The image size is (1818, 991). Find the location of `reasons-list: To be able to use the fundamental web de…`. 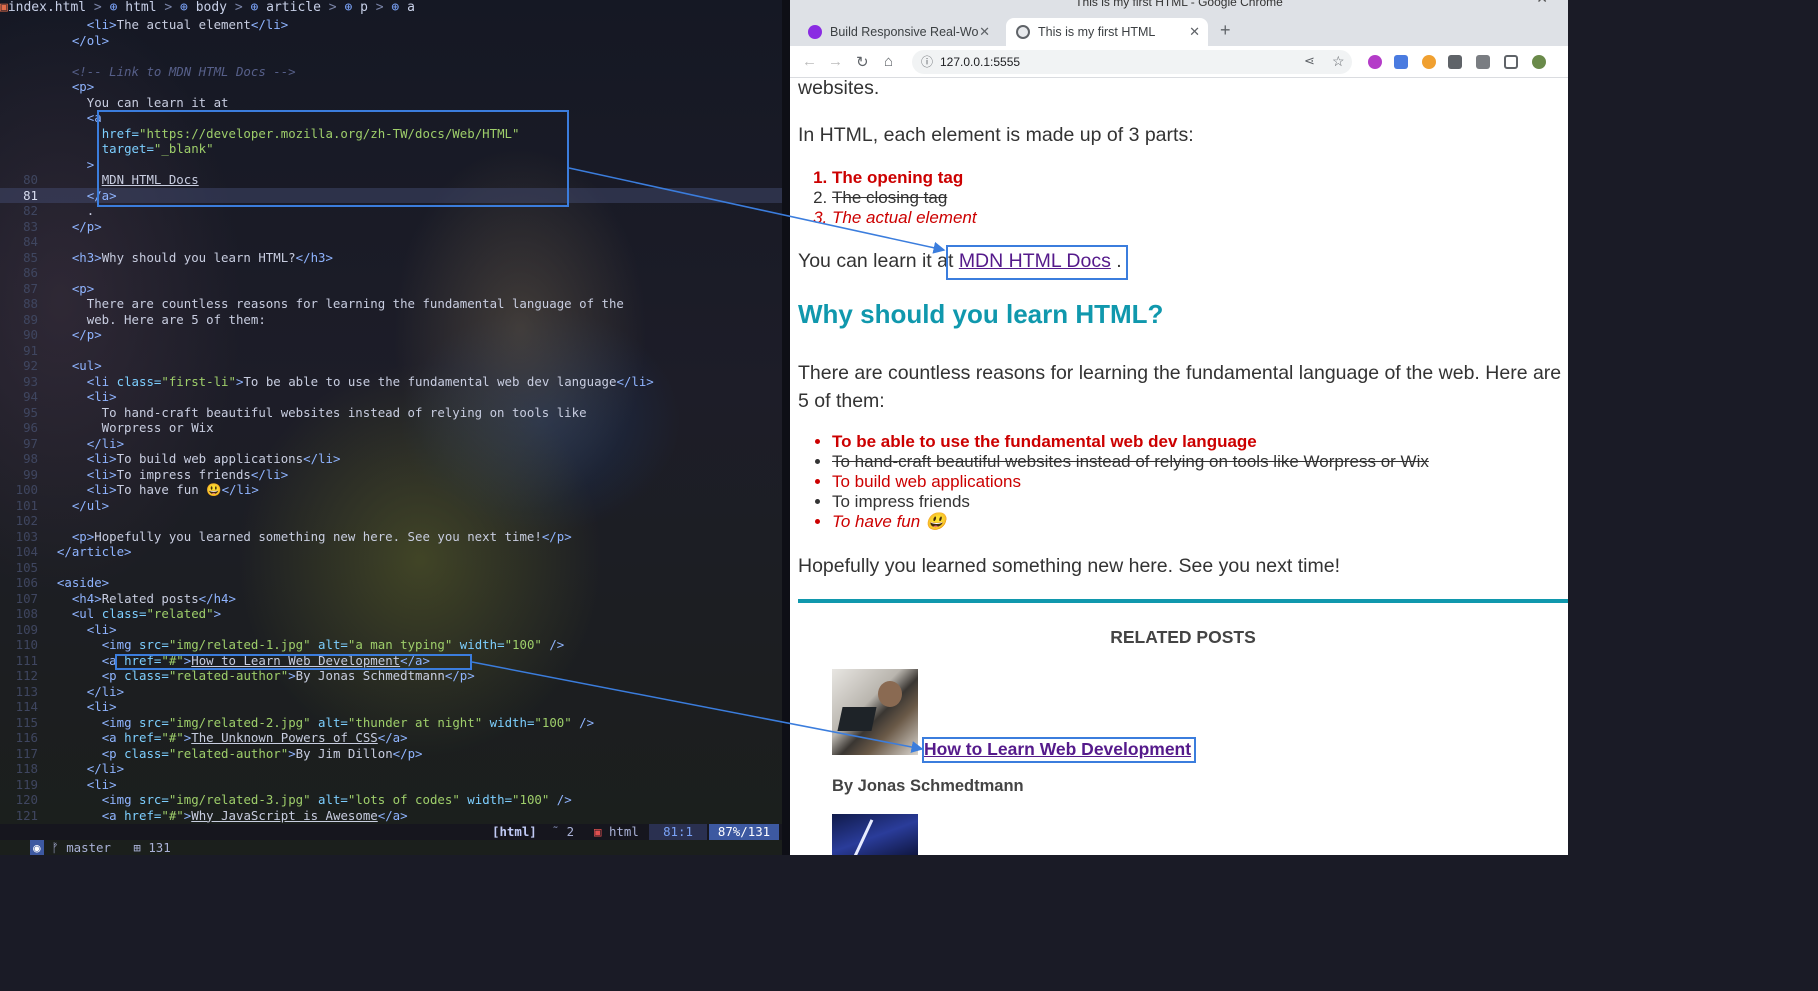

reasons-list: To be able to use the fundamental web de… is located at coordinates (1130, 482).